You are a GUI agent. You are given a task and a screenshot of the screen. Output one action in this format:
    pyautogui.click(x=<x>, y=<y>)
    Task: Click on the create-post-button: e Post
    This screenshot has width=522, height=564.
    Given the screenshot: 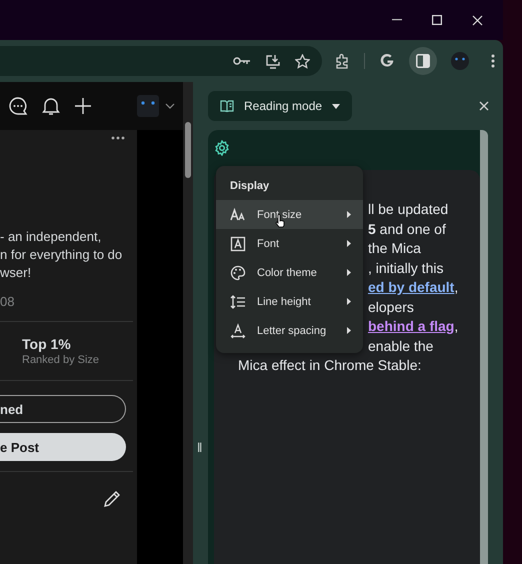 What is the action you would take?
    pyautogui.click(x=63, y=447)
    